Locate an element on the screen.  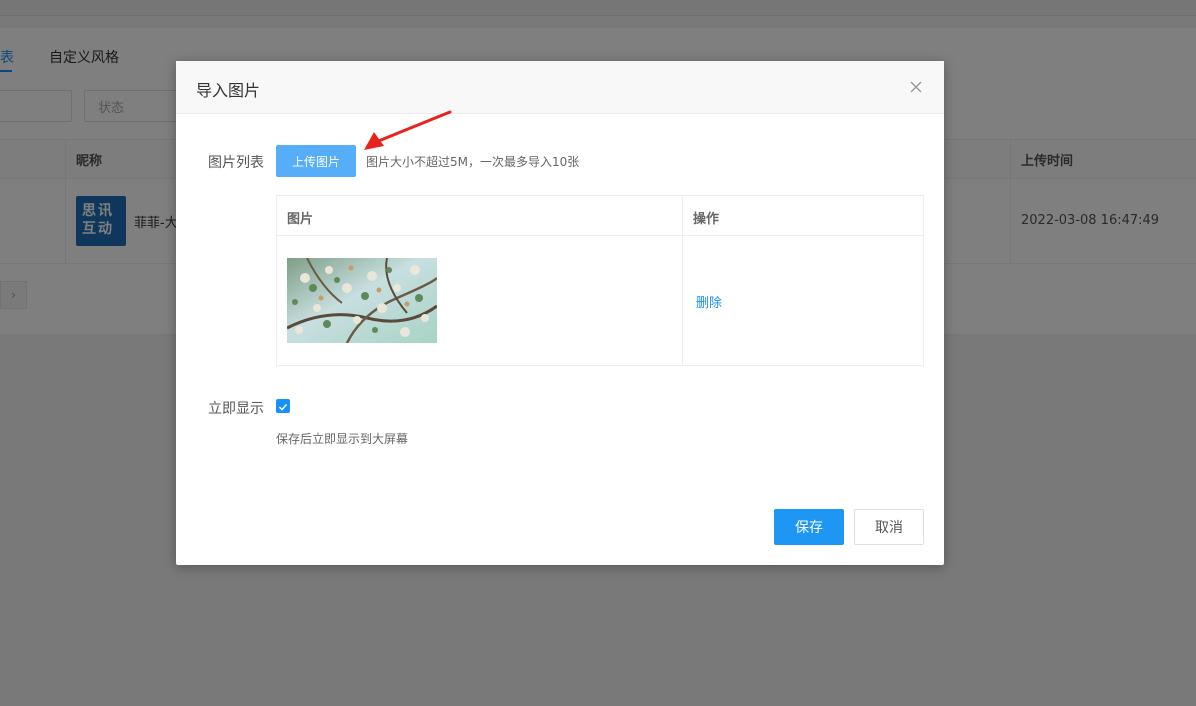
image-table-header: 图片 操作 is located at coordinates (600, 216).